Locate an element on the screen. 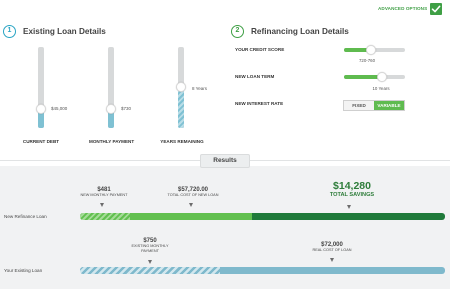  current-debt-track is located at coordinates (41, 87).